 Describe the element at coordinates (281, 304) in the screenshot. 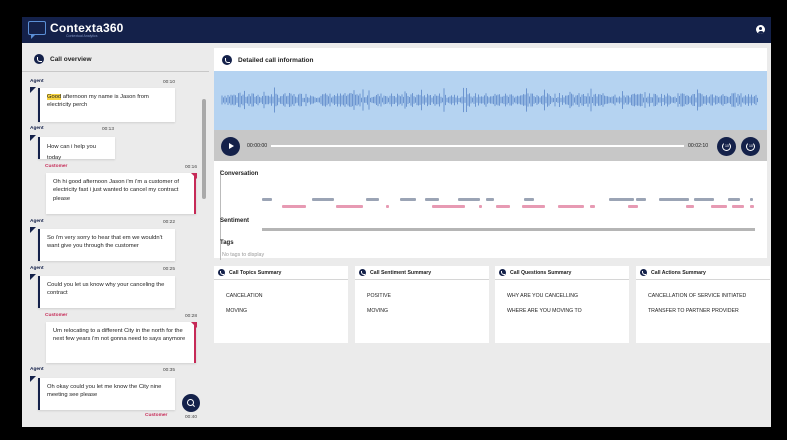

I see `call-topics-summary-card: Call Topics Summary CANCELATION MOVING` at that location.